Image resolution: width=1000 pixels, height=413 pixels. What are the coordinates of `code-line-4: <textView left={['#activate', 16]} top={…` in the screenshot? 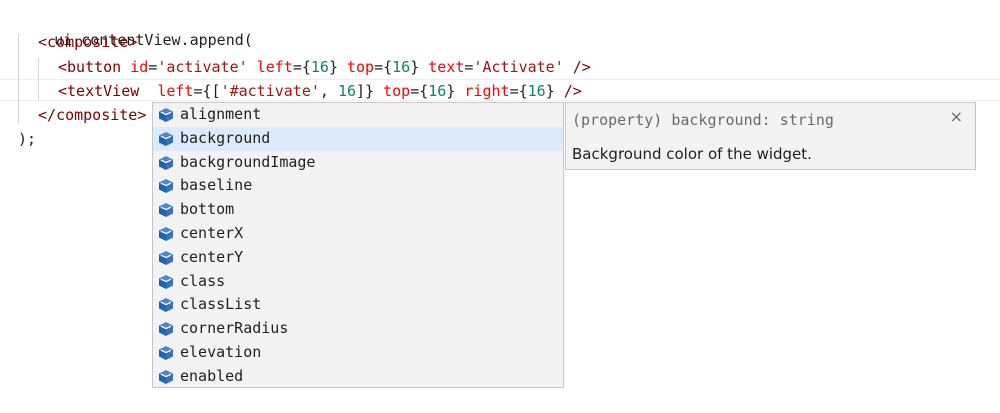 It's located at (320, 91).